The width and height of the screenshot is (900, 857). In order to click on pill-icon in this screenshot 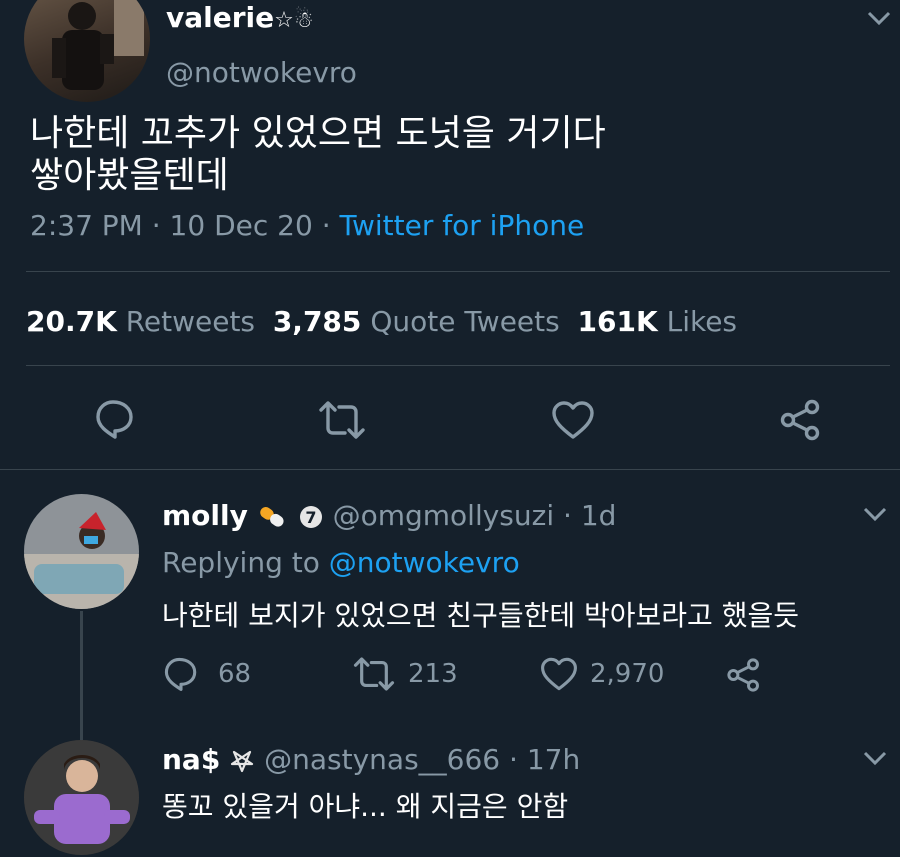, I will do `click(273, 517)`.